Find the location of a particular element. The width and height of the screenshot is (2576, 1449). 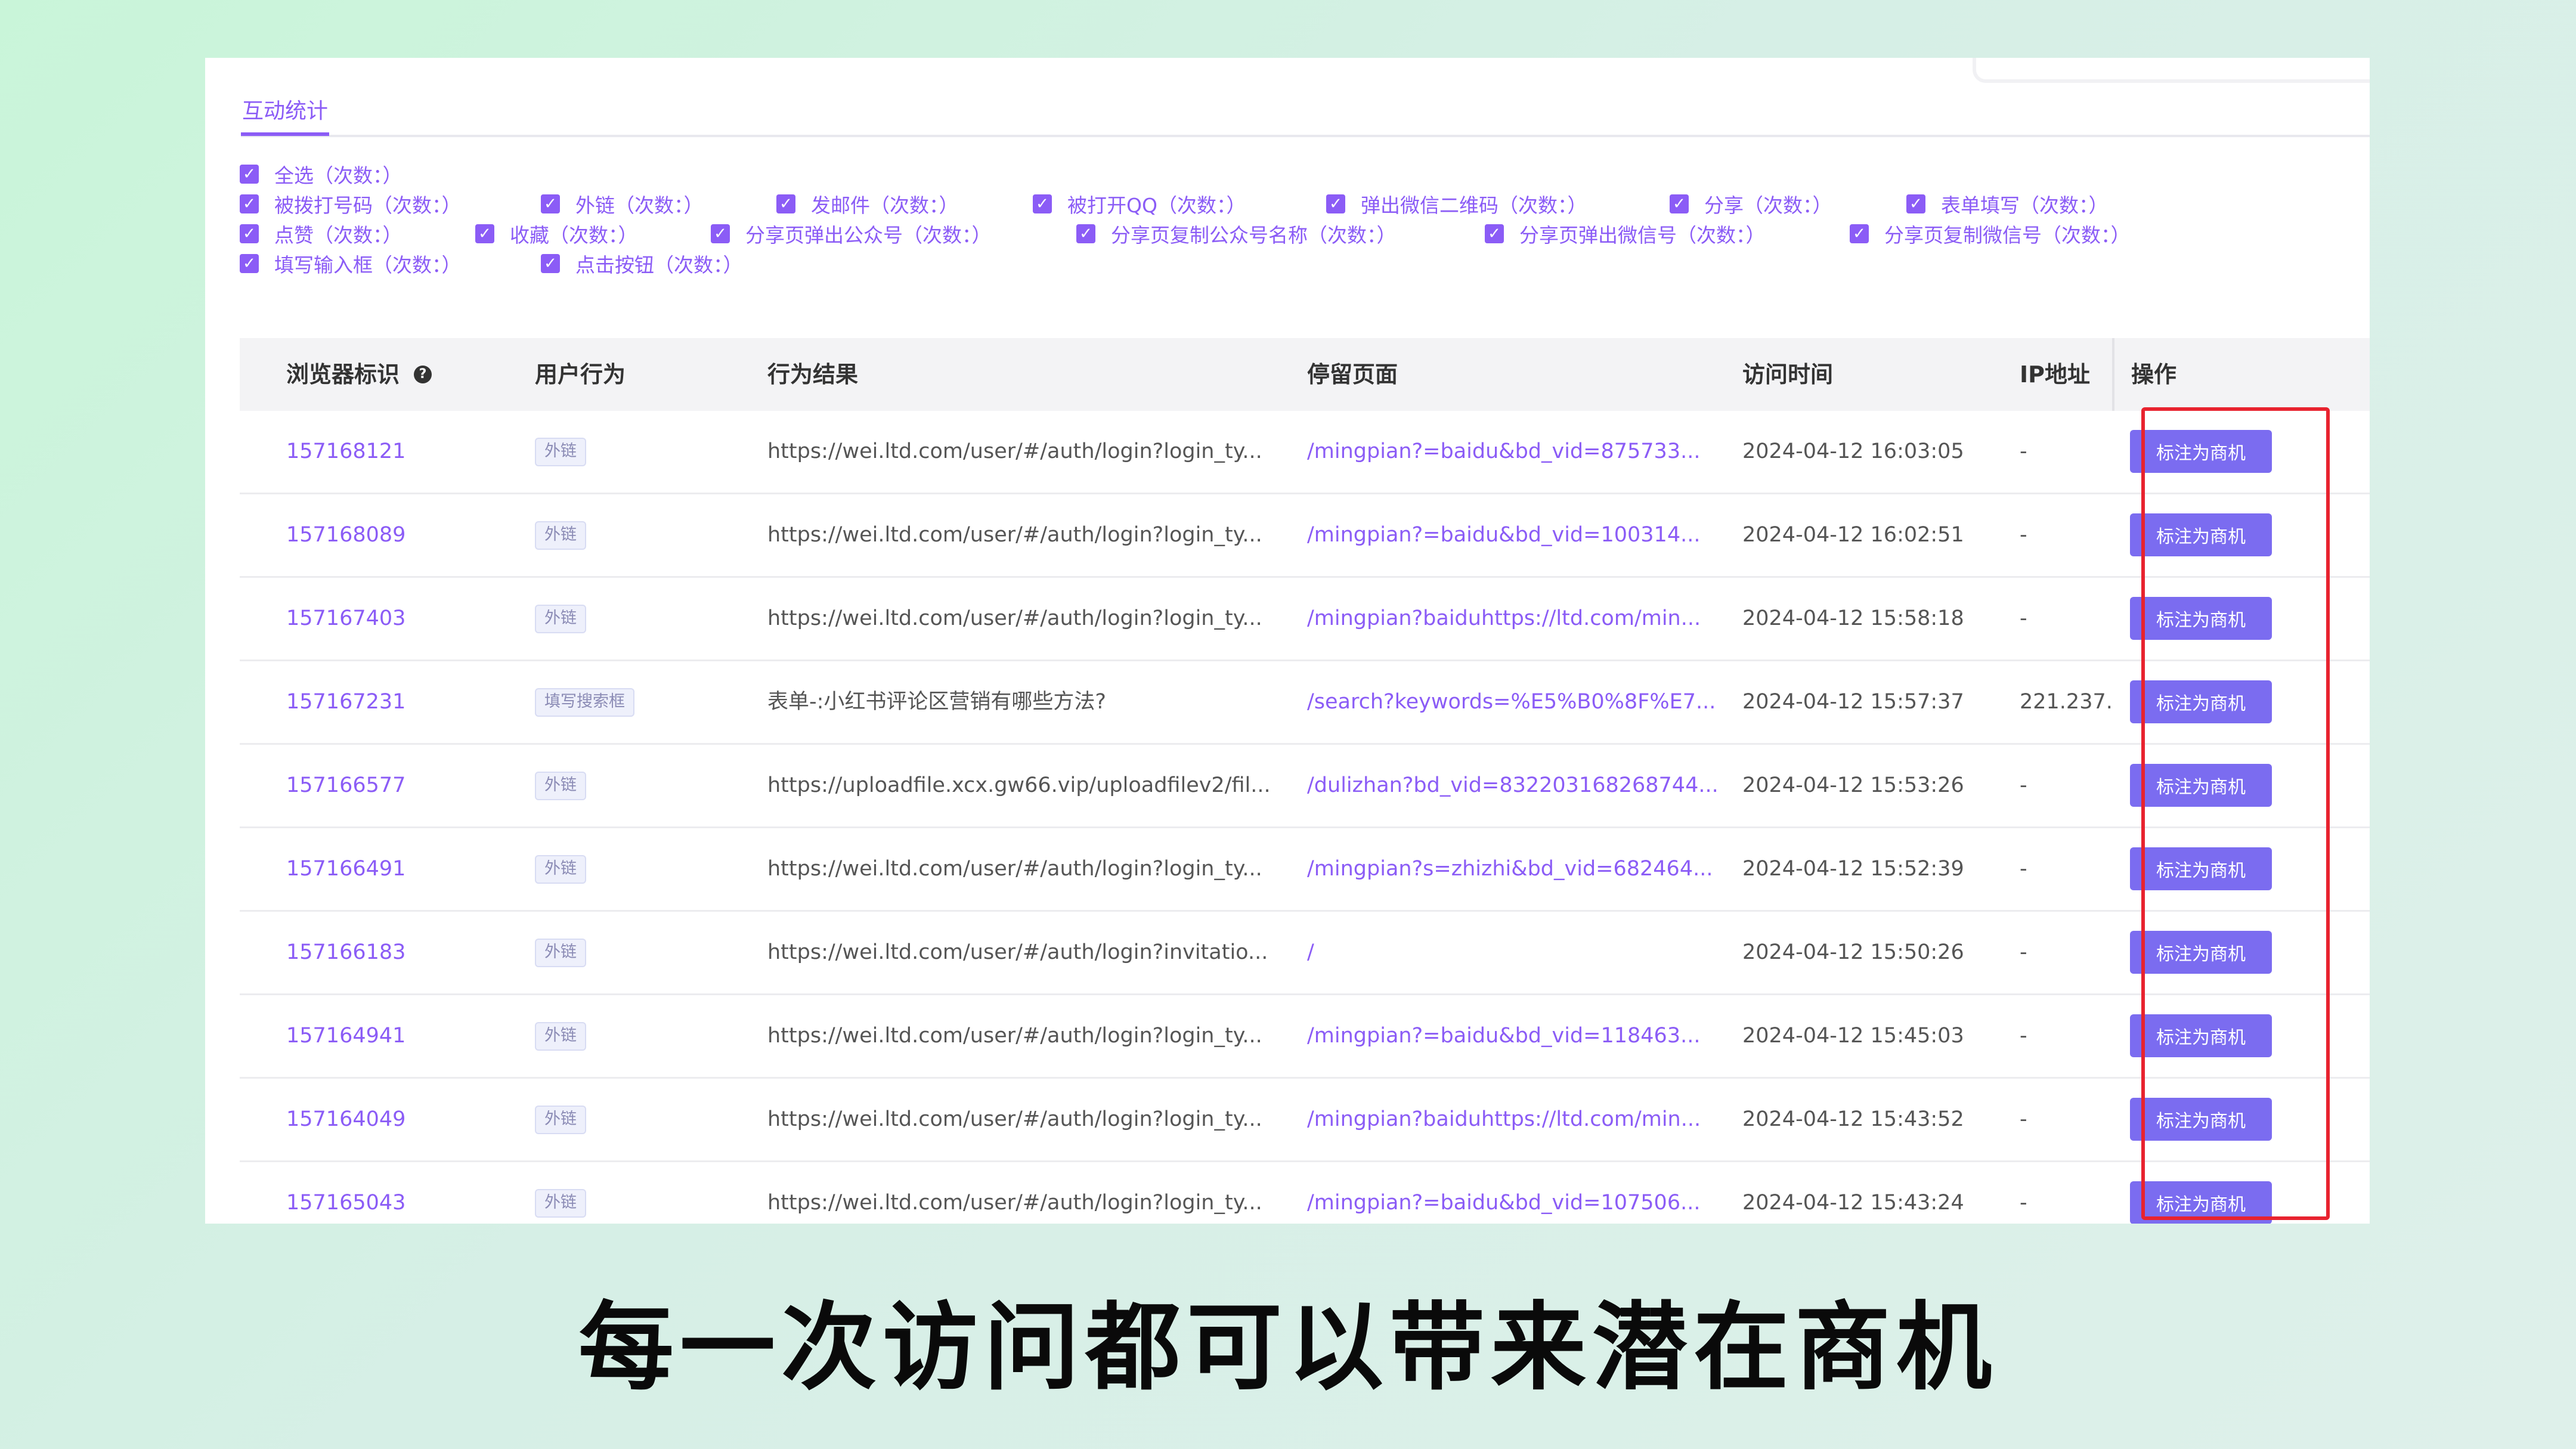

action-tag: 填写搜索框 is located at coordinates (584, 702).